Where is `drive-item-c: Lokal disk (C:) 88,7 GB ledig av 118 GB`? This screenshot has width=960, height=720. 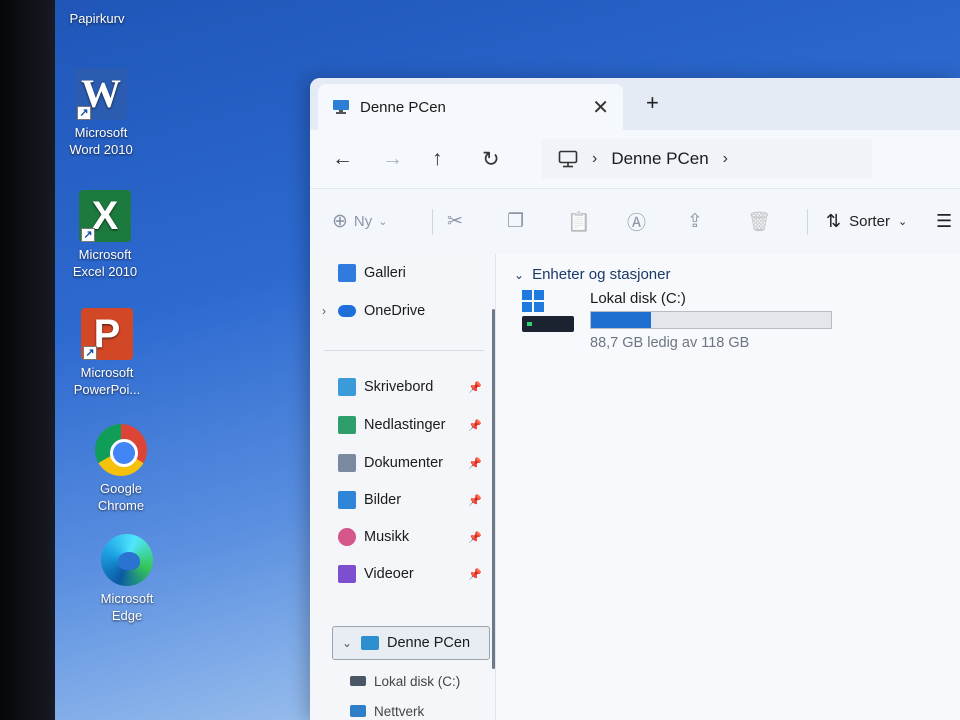 drive-item-c: Lokal disk (C:) 88,7 GB ledig av 118 GB is located at coordinates (677, 320).